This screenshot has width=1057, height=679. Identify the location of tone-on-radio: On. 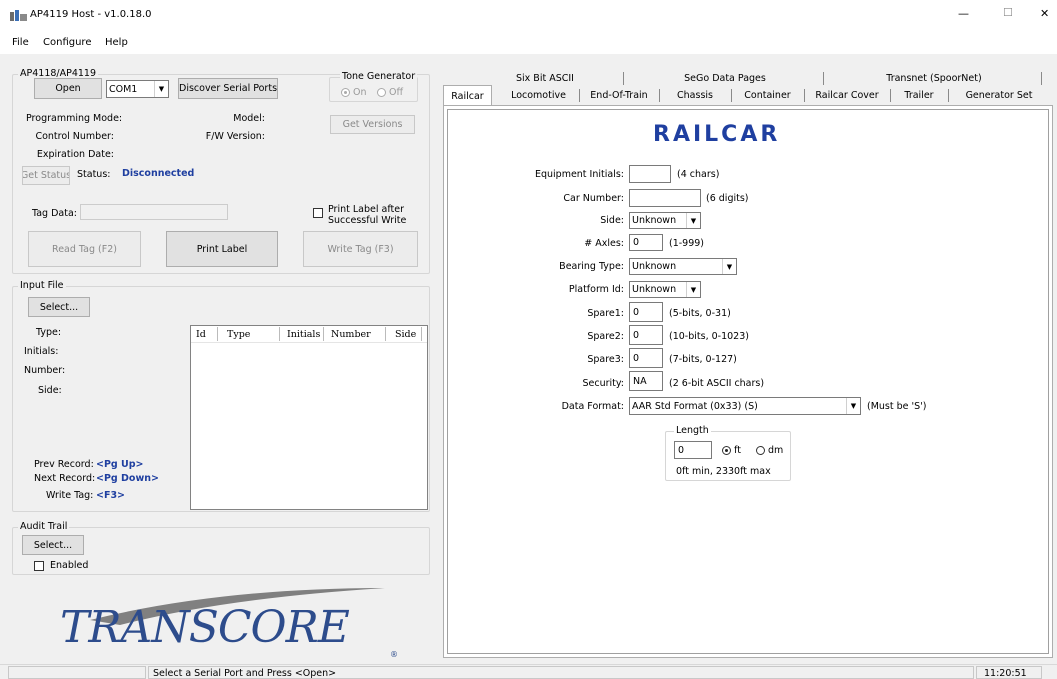
(354, 92).